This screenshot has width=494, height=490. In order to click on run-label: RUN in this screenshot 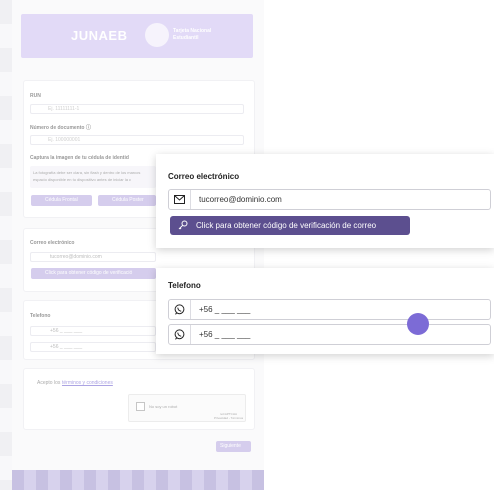, I will do `click(35, 96)`.